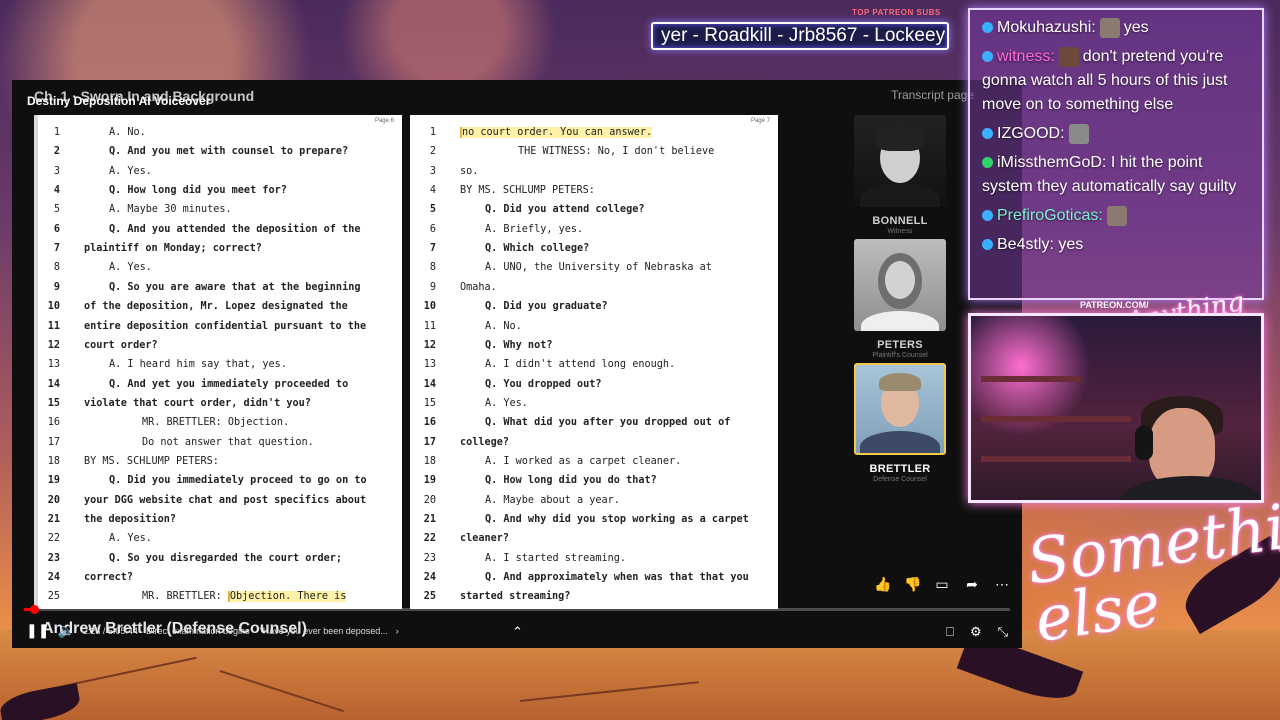  What do you see at coordinates (1144, 443) in the screenshot?
I see `headset` at bounding box center [1144, 443].